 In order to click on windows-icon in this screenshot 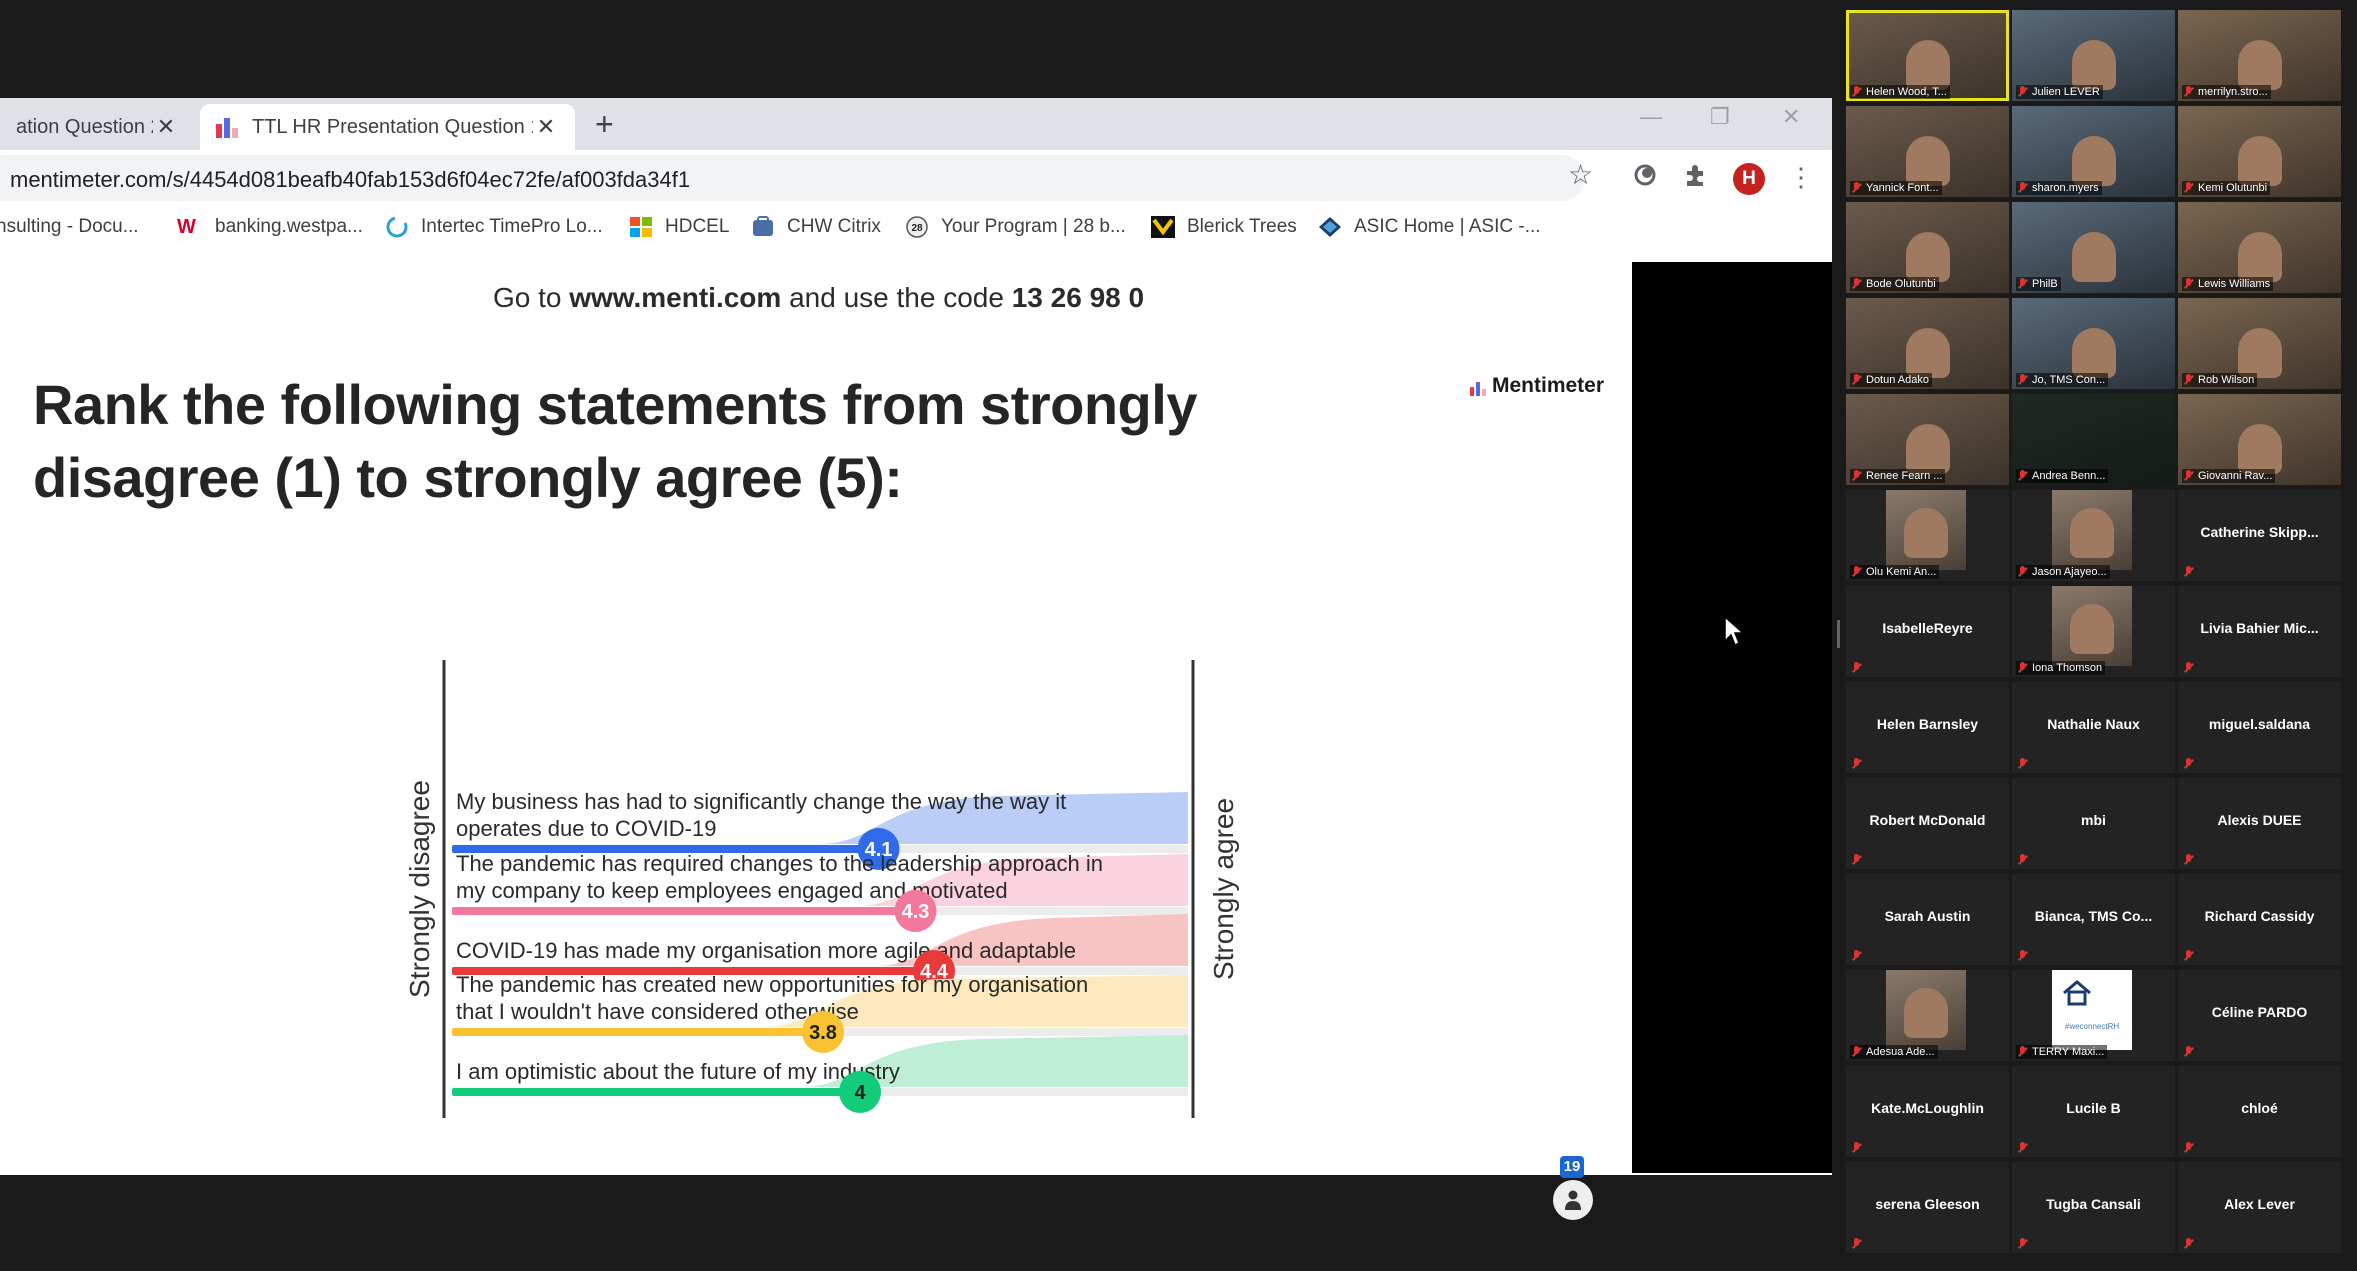, I will do `click(641, 227)`.